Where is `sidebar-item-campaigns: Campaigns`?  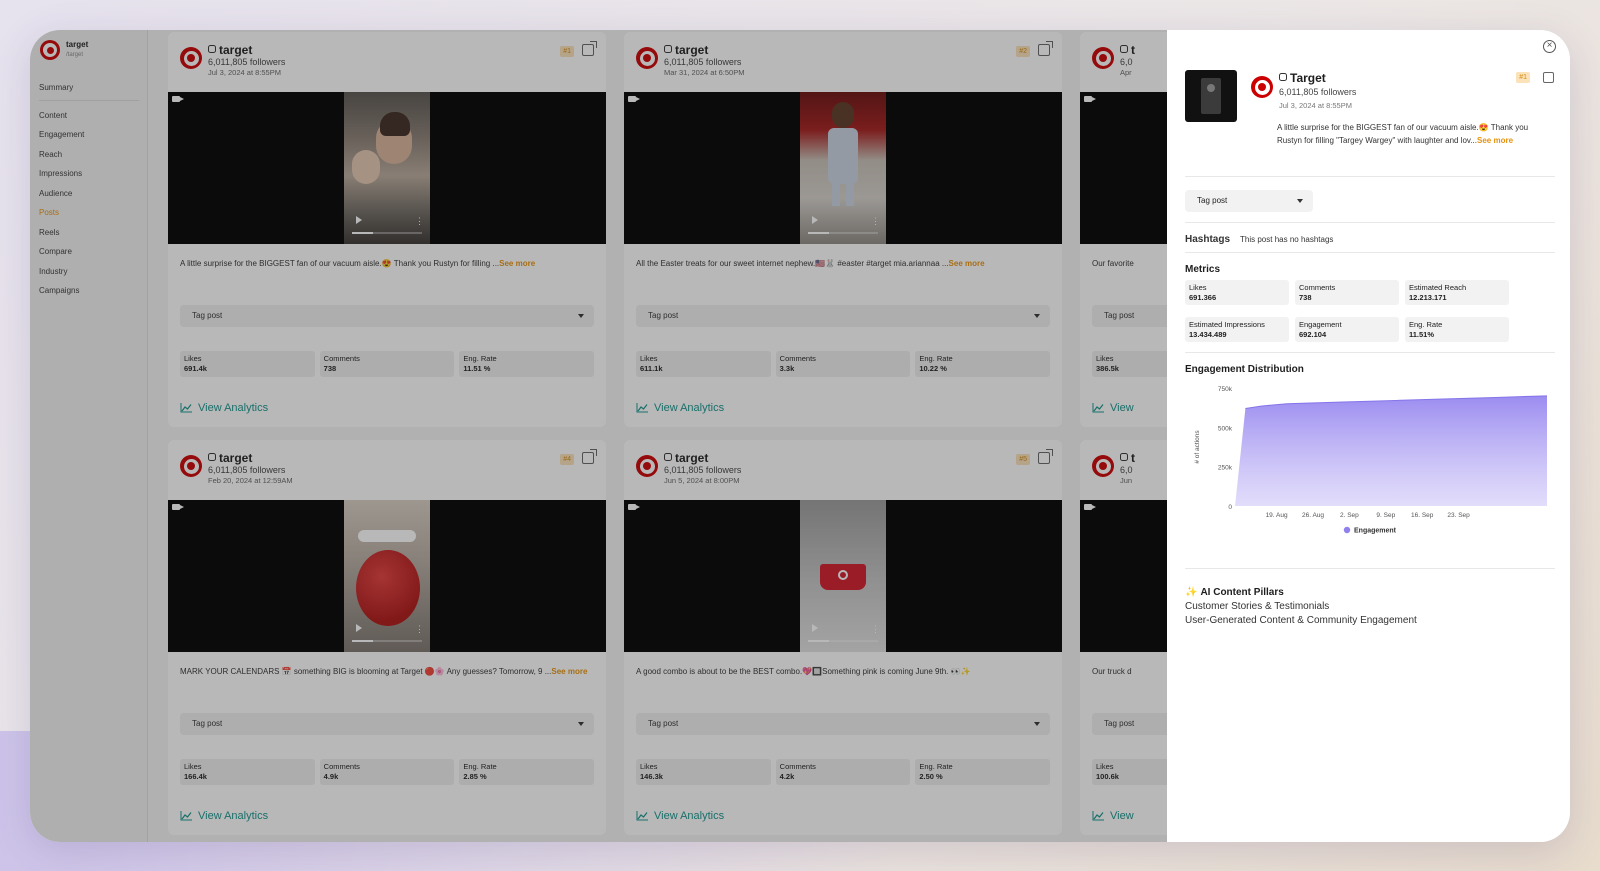 sidebar-item-campaigns: Campaigns is located at coordinates (89, 291).